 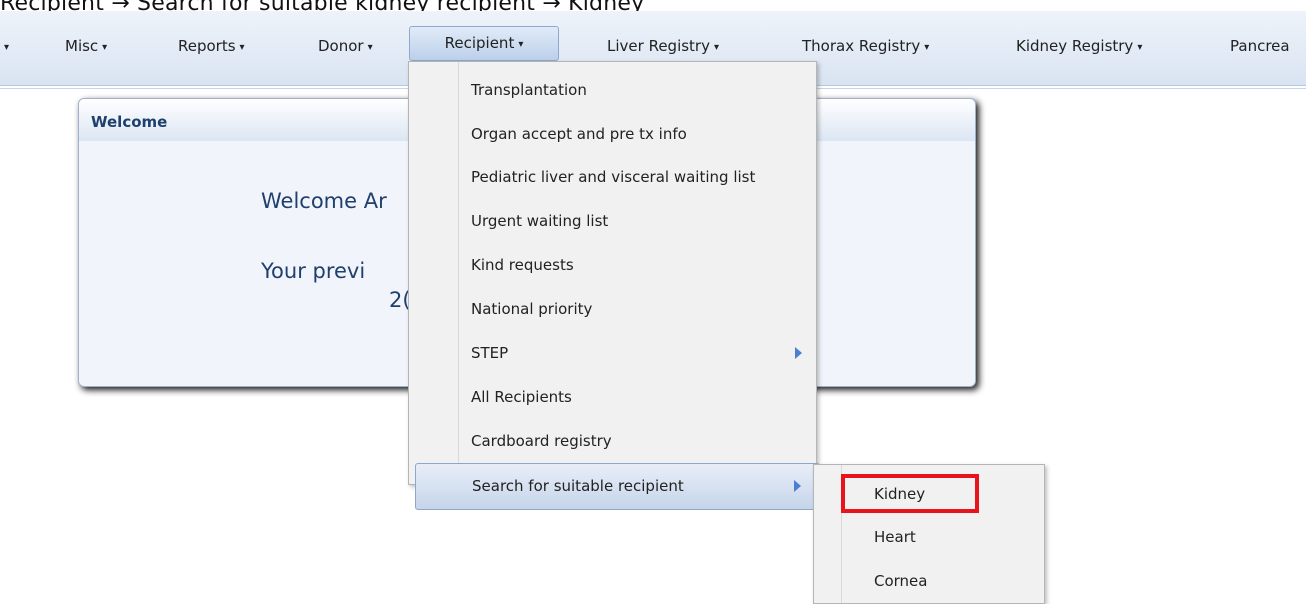 I want to click on nav-donor: Donor ▾, so click(x=345, y=46).